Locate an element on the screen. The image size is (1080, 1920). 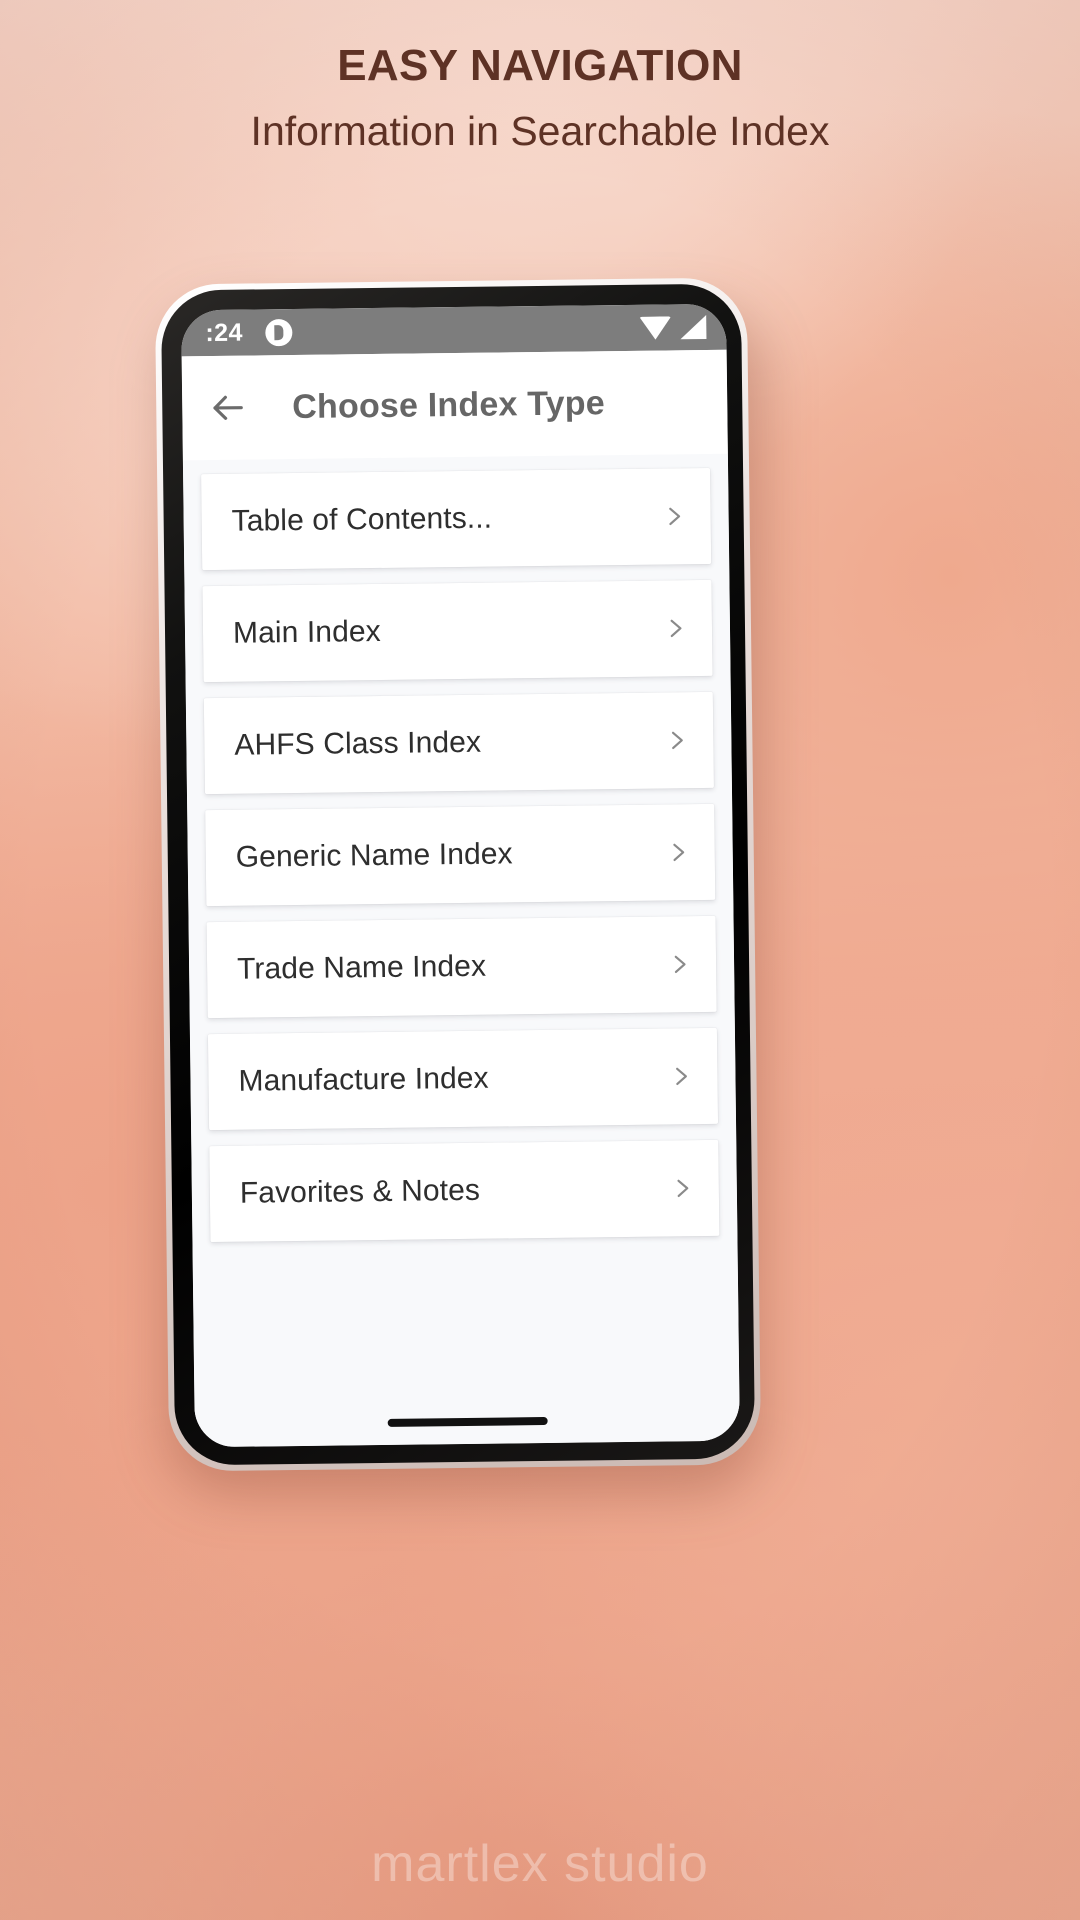
status-bar: :24 is located at coordinates (454, 330).